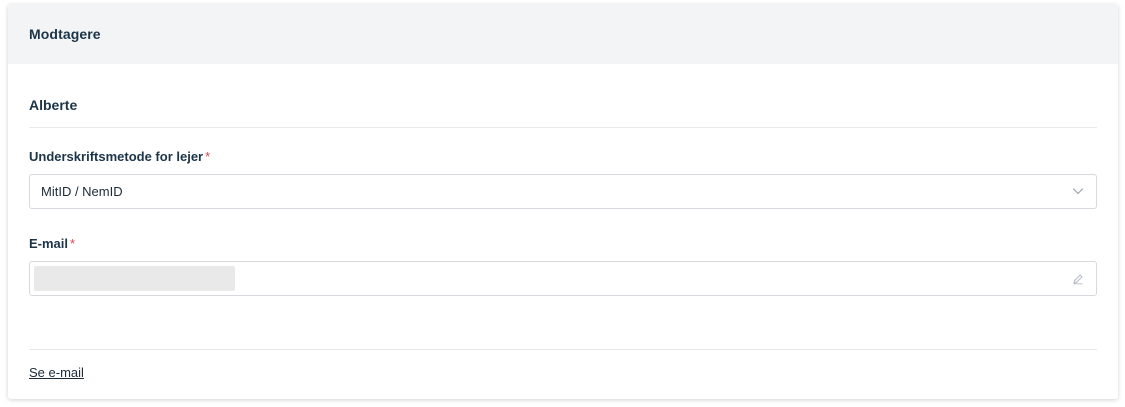 This screenshot has width=1125, height=407. I want to click on signature-method-label: Underskriftsmetode for lejer *, so click(119, 156).